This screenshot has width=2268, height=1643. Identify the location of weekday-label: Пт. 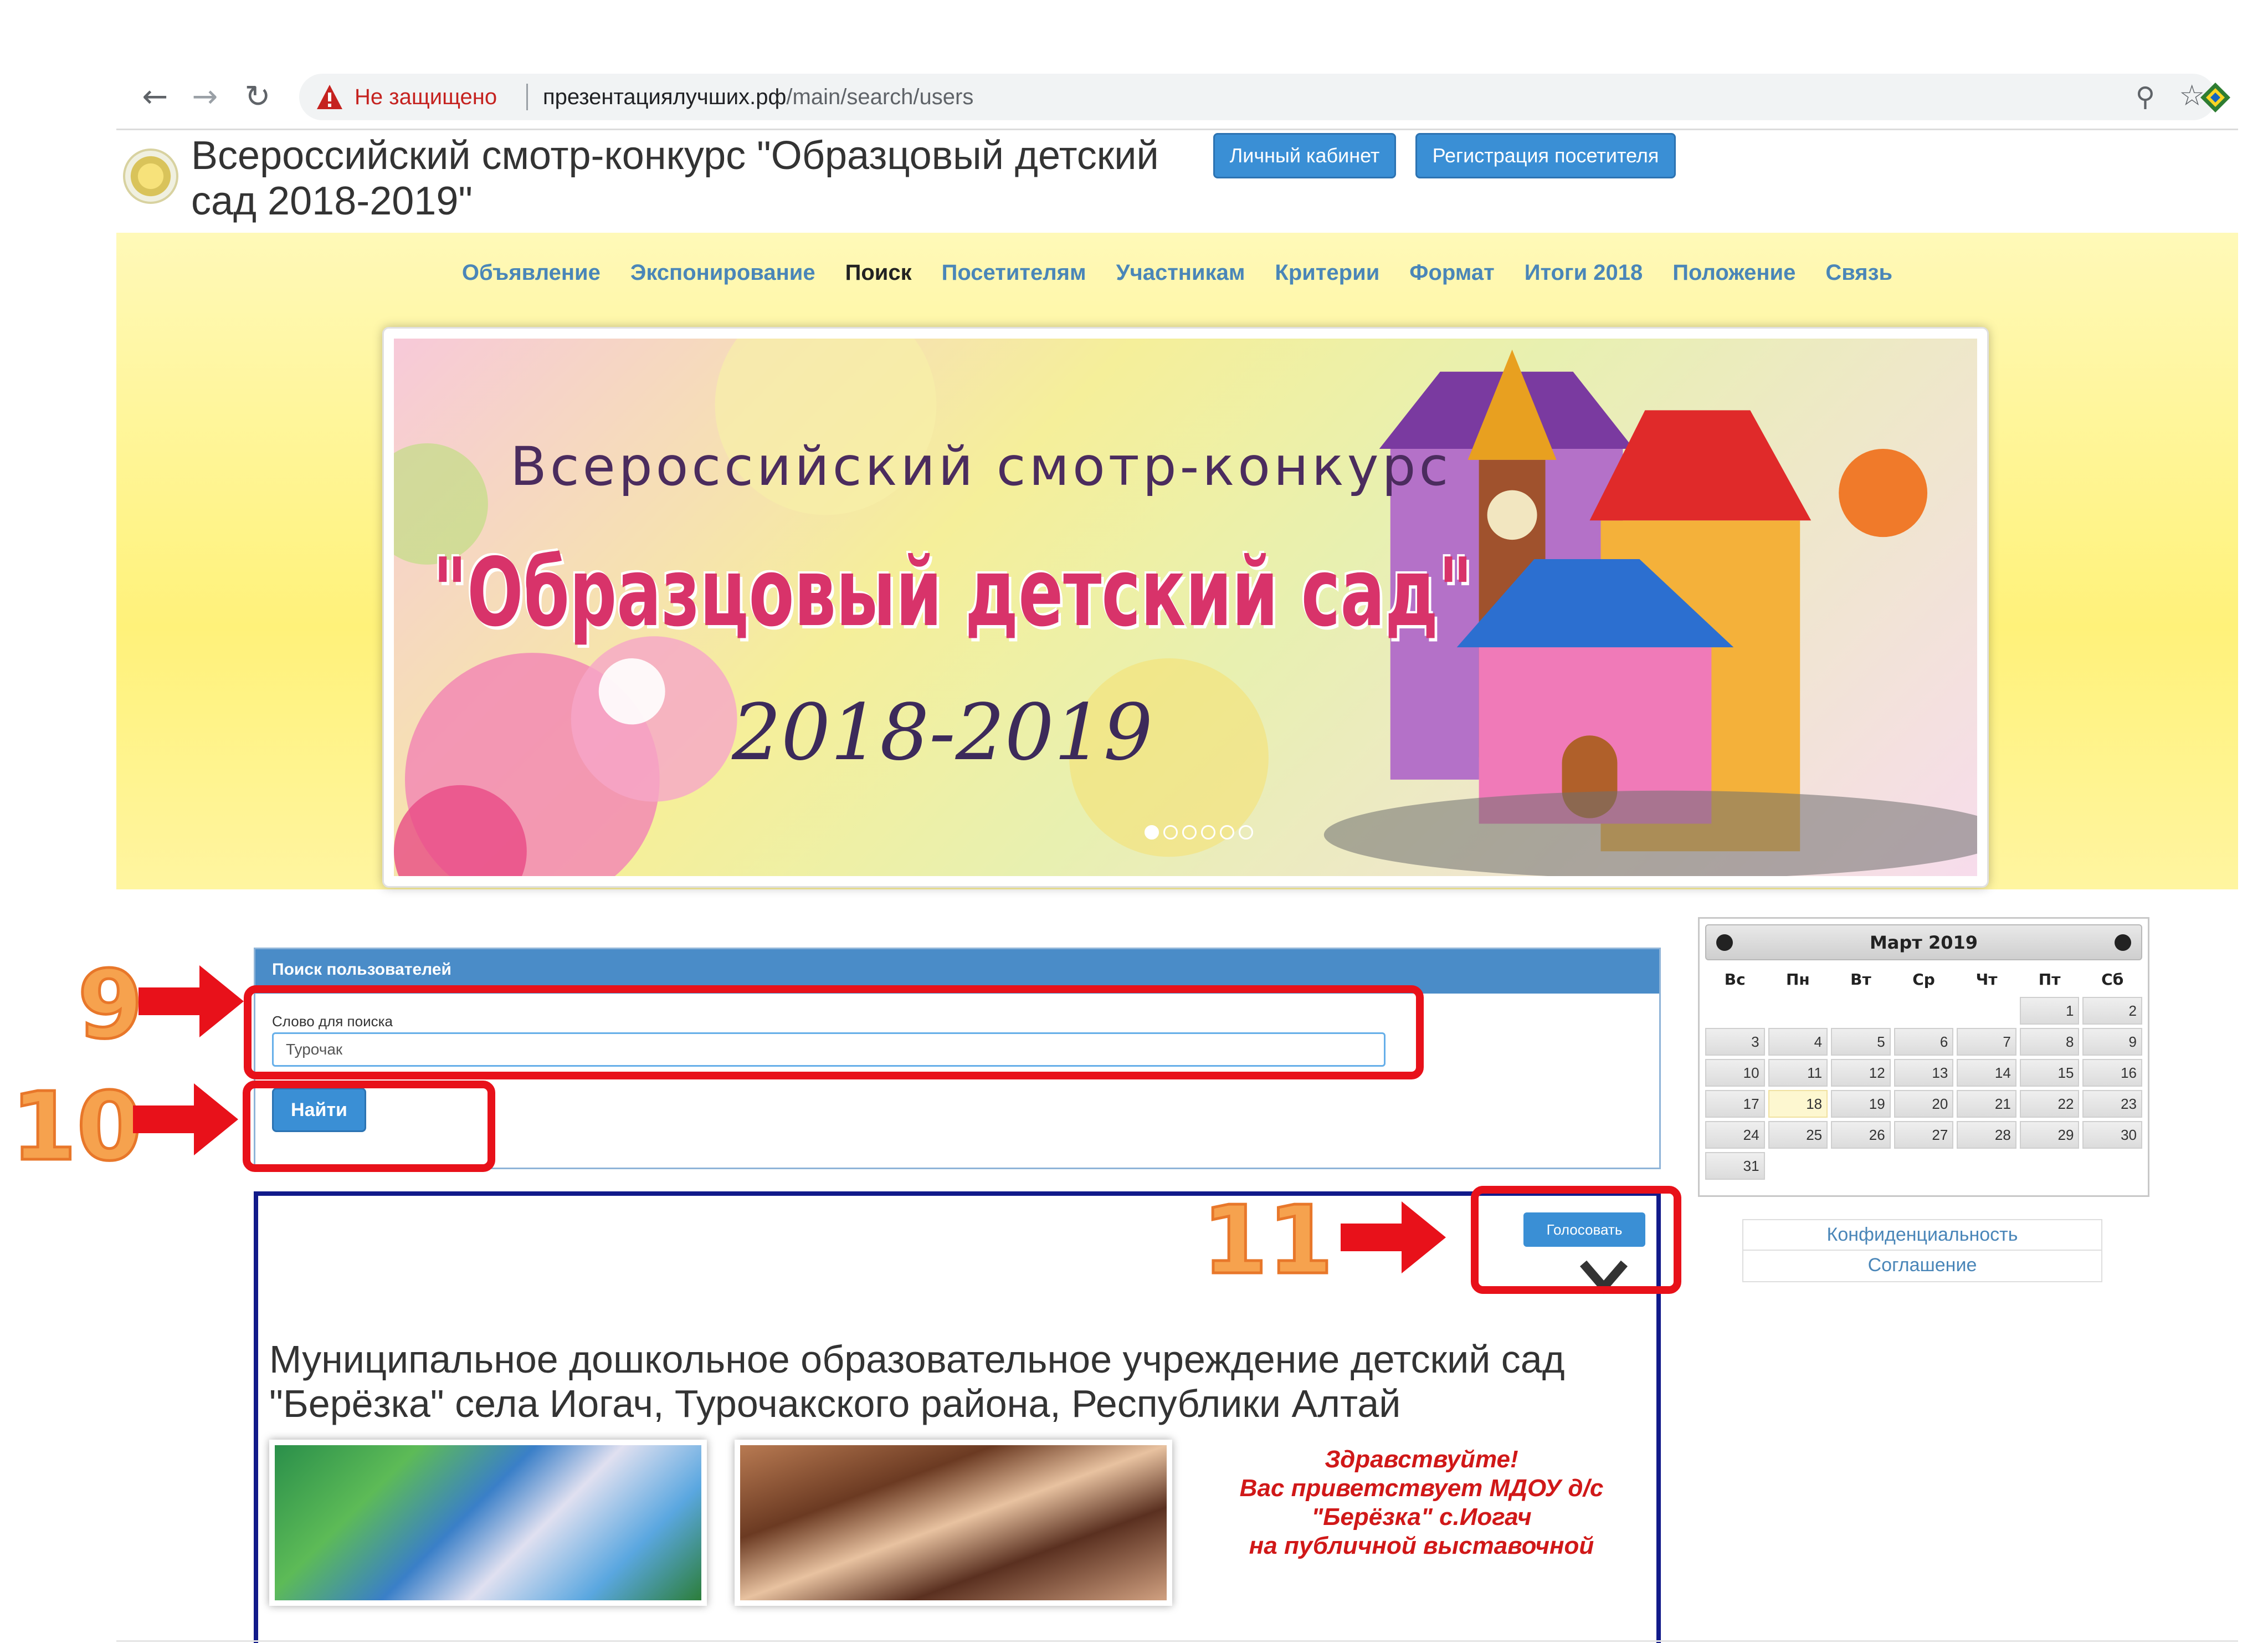
(2049, 979).